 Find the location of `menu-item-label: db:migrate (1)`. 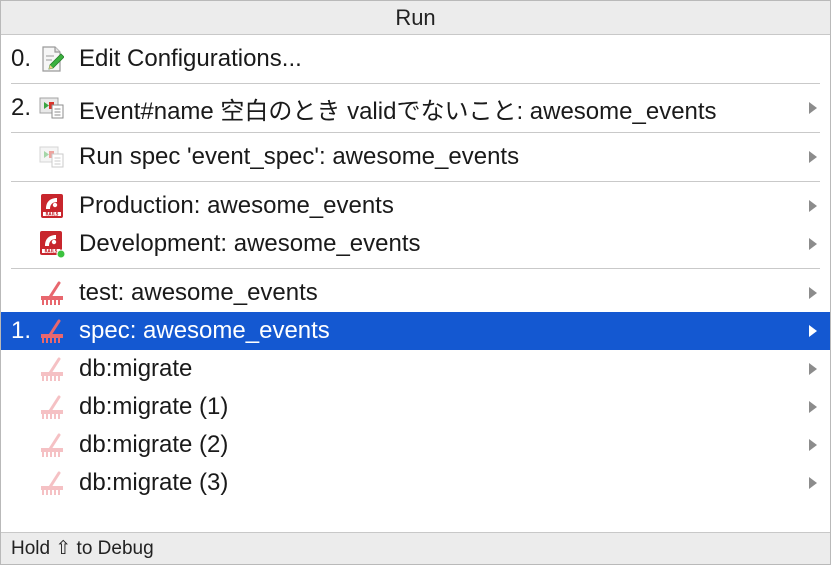

menu-item-label: db:migrate (1) is located at coordinates (154, 406).